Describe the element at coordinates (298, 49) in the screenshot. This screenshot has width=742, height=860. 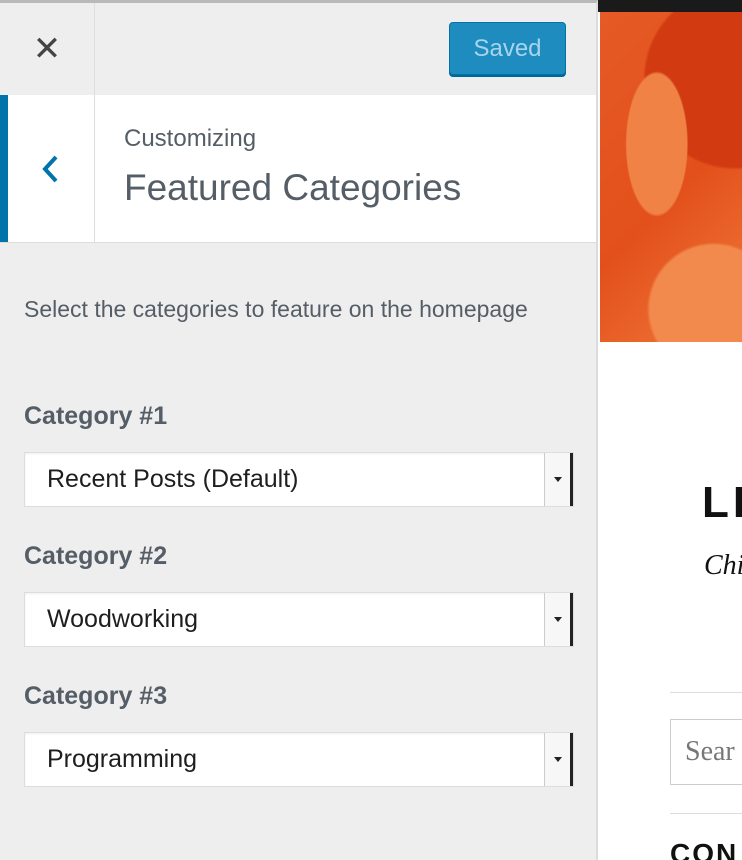
I see `customizer-header: ✕ Saved` at that location.